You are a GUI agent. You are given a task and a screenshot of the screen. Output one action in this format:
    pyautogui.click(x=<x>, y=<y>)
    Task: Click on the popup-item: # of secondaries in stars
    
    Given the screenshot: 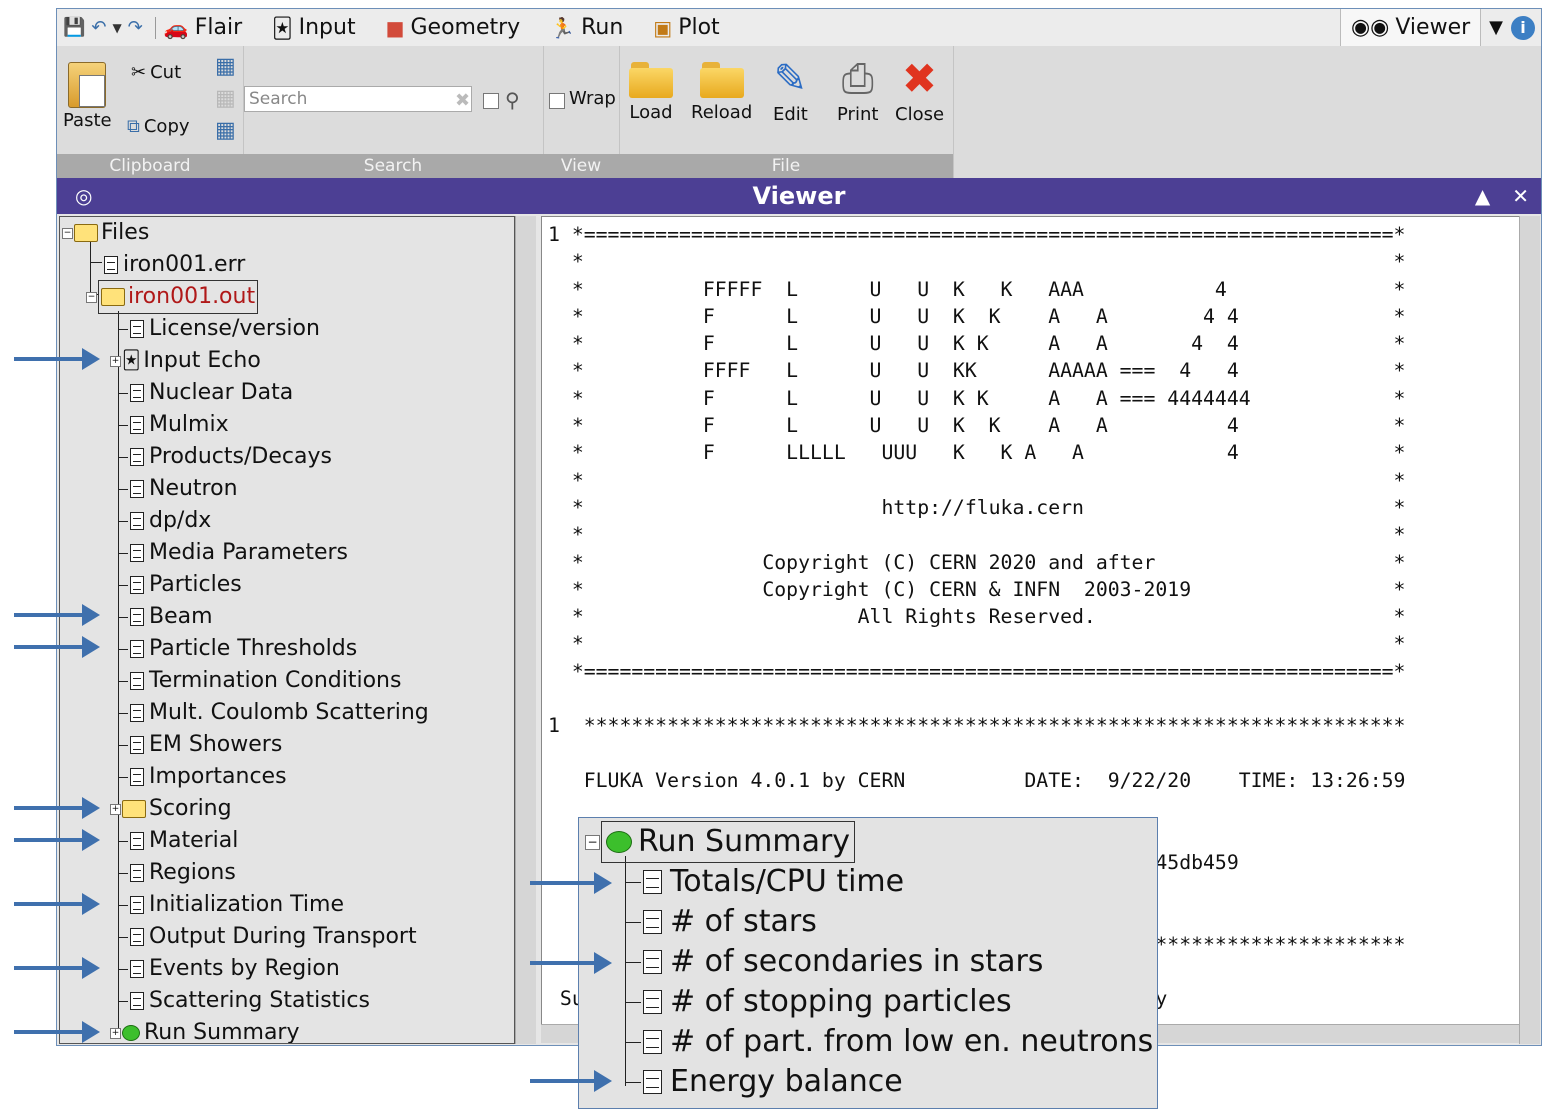 What is the action you would take?
    pyautogui.click(x=834, y=962)
    